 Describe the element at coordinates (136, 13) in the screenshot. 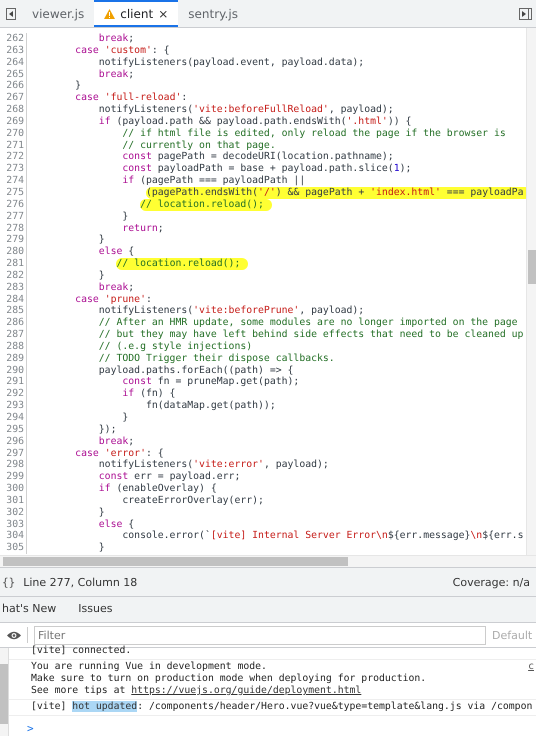

I see `file-tab: client ×` at that location.